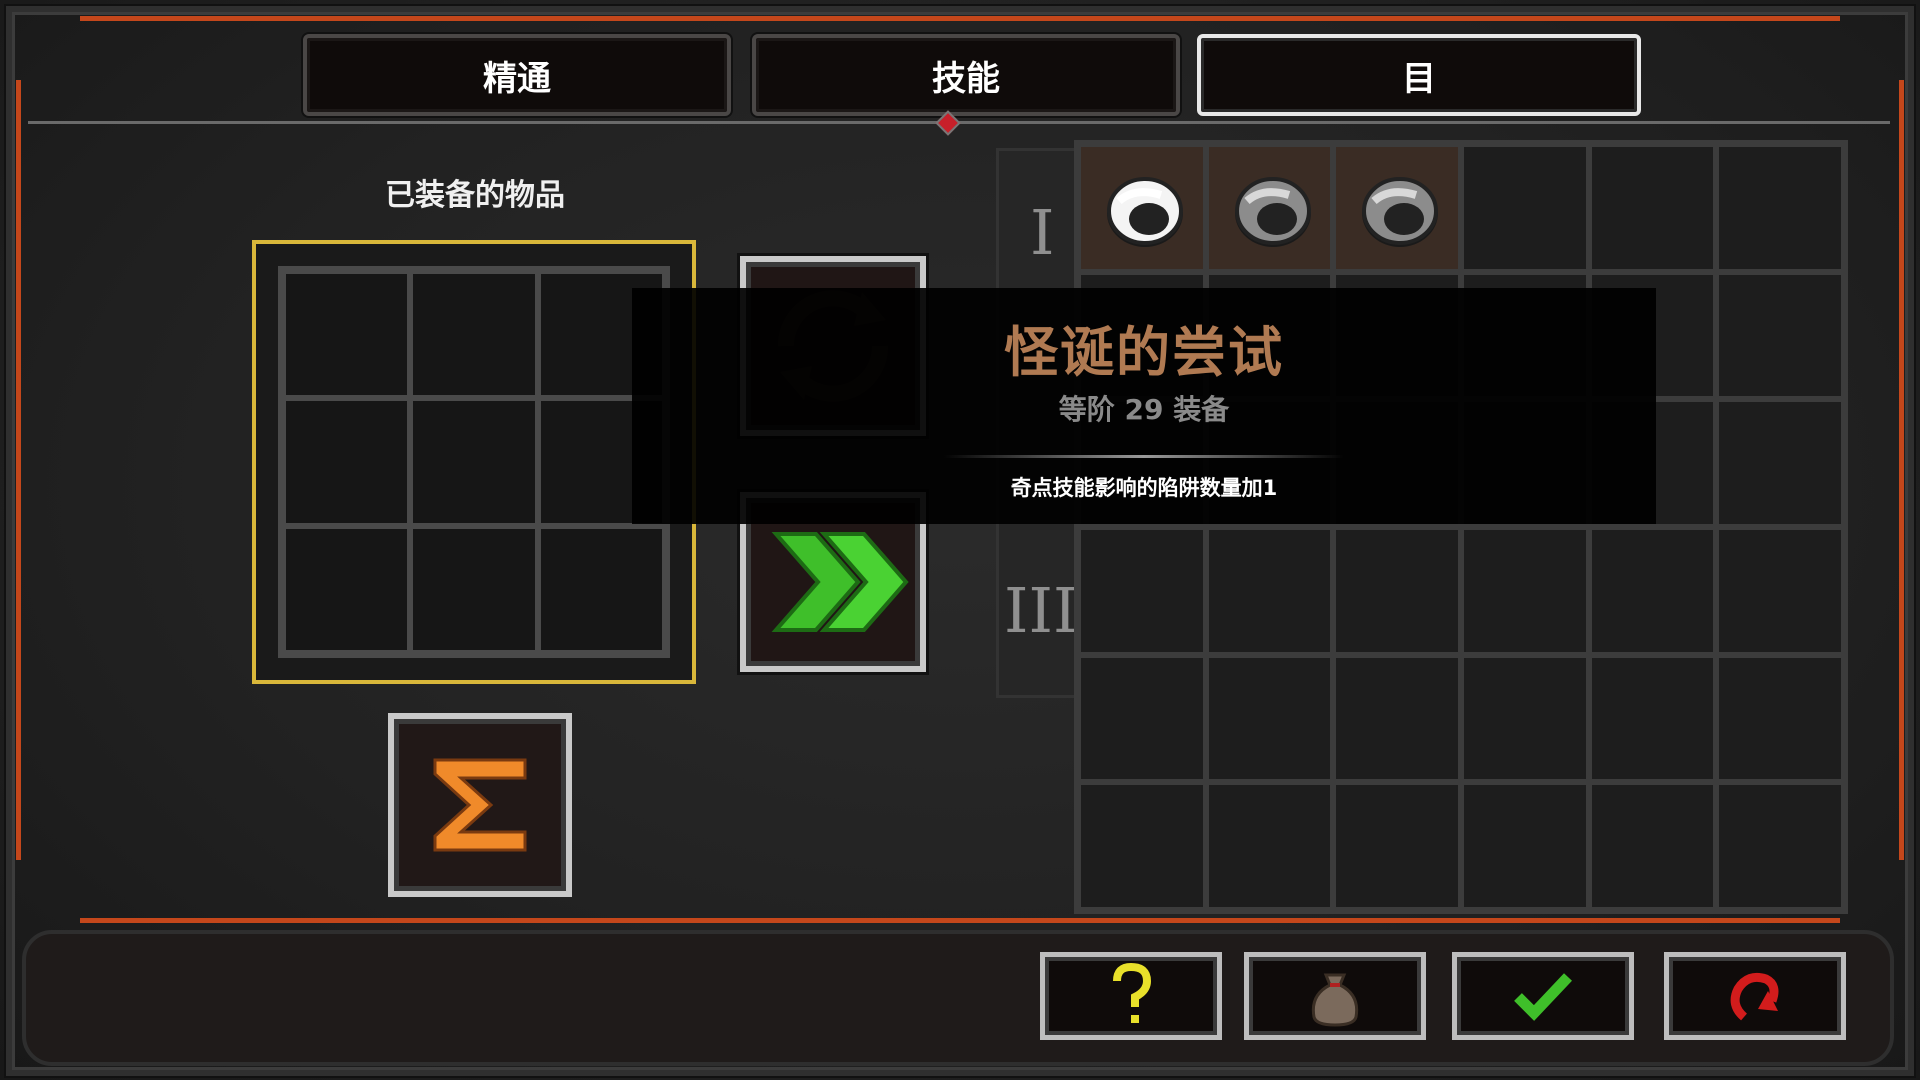 The image size is (1920, 1080). I want to click on item-tooltip: 怪诞的尝试 等阶 29 装备 奇点技能影响的陷阱数量加1, so click(1144, 406).